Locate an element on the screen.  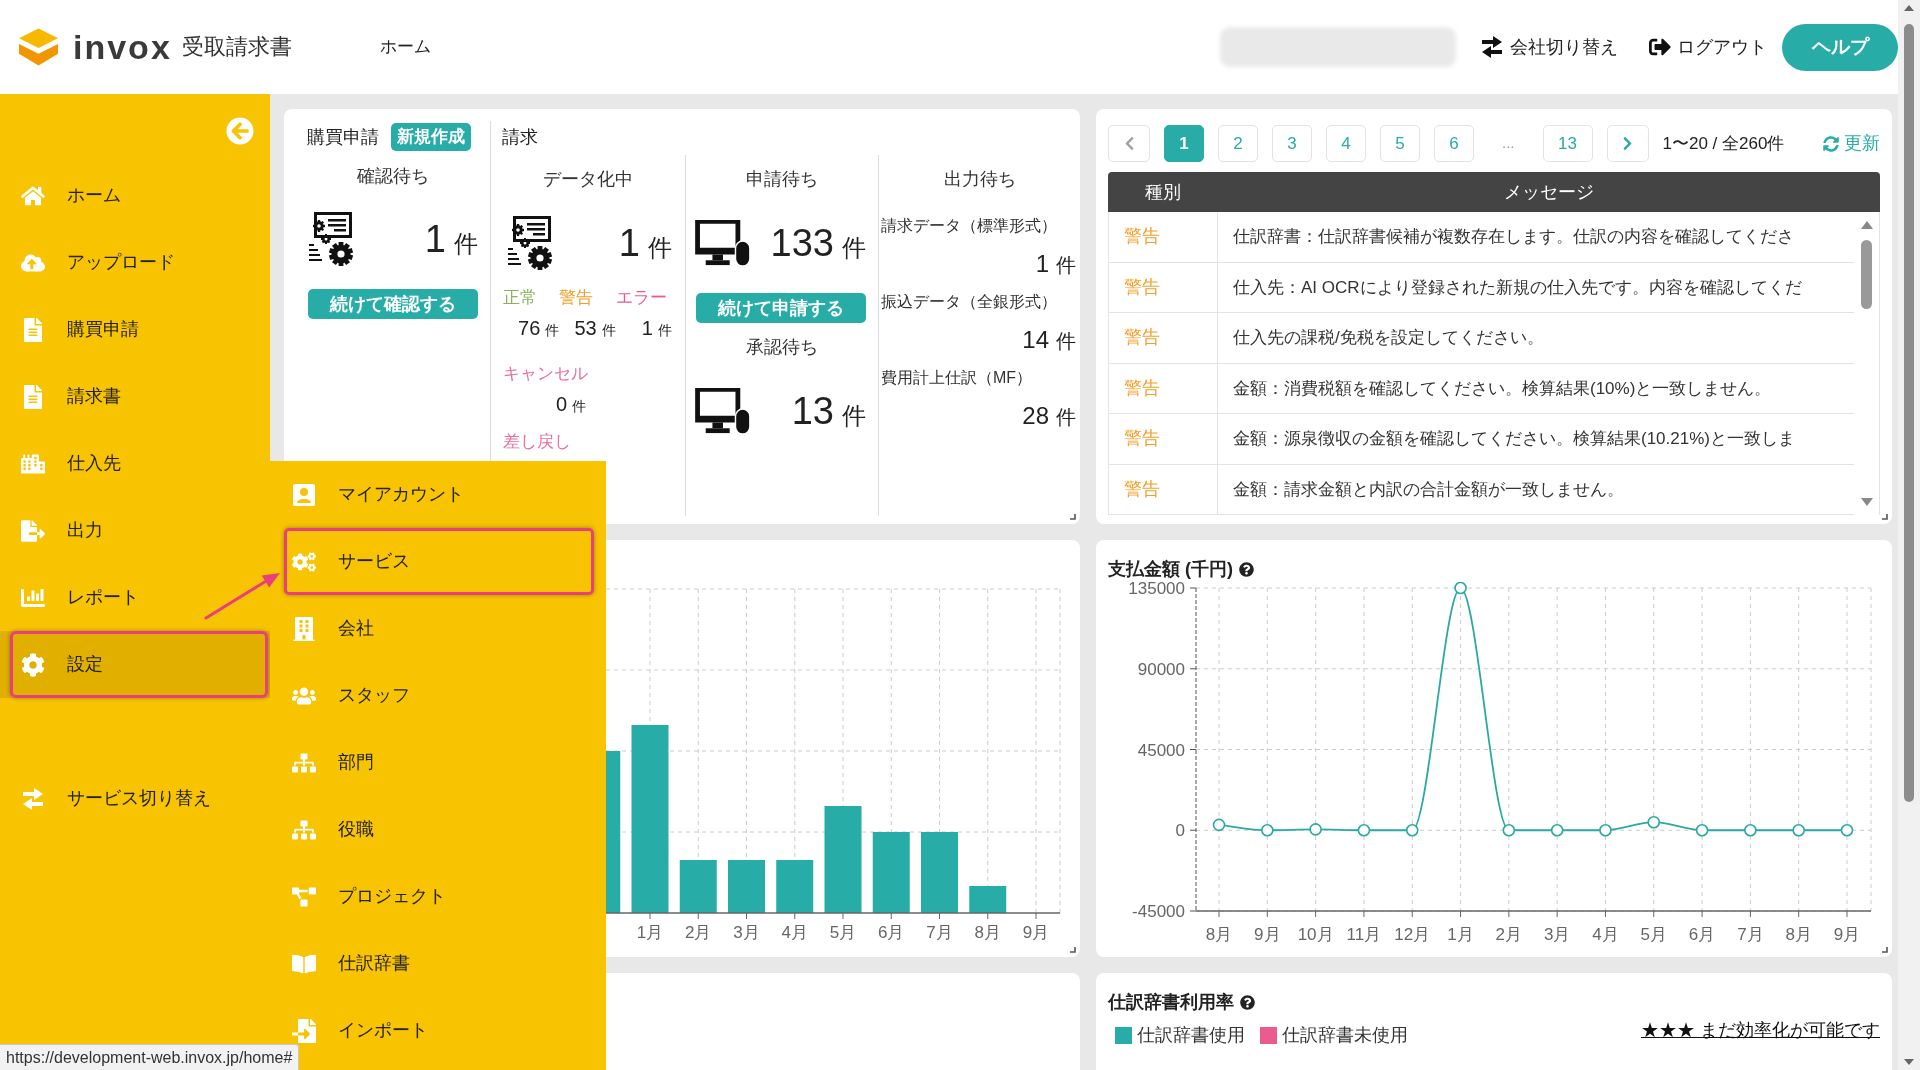
count-text: 0 件 is located at coordinates (571, 404).